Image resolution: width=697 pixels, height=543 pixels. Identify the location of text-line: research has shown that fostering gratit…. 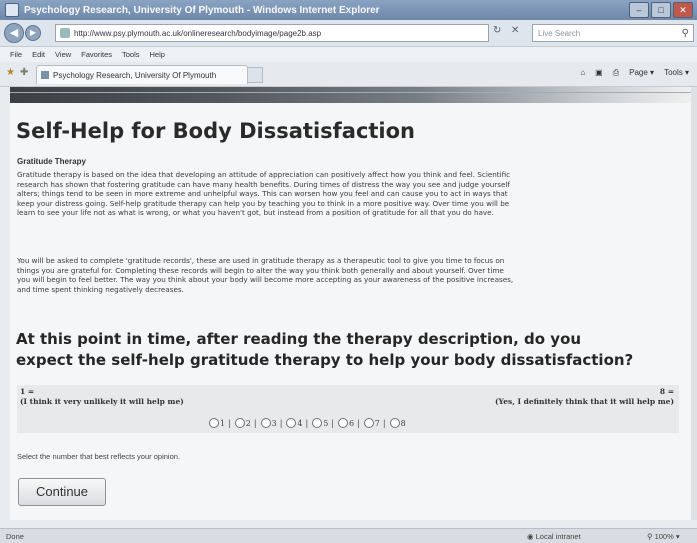
(263, 184).